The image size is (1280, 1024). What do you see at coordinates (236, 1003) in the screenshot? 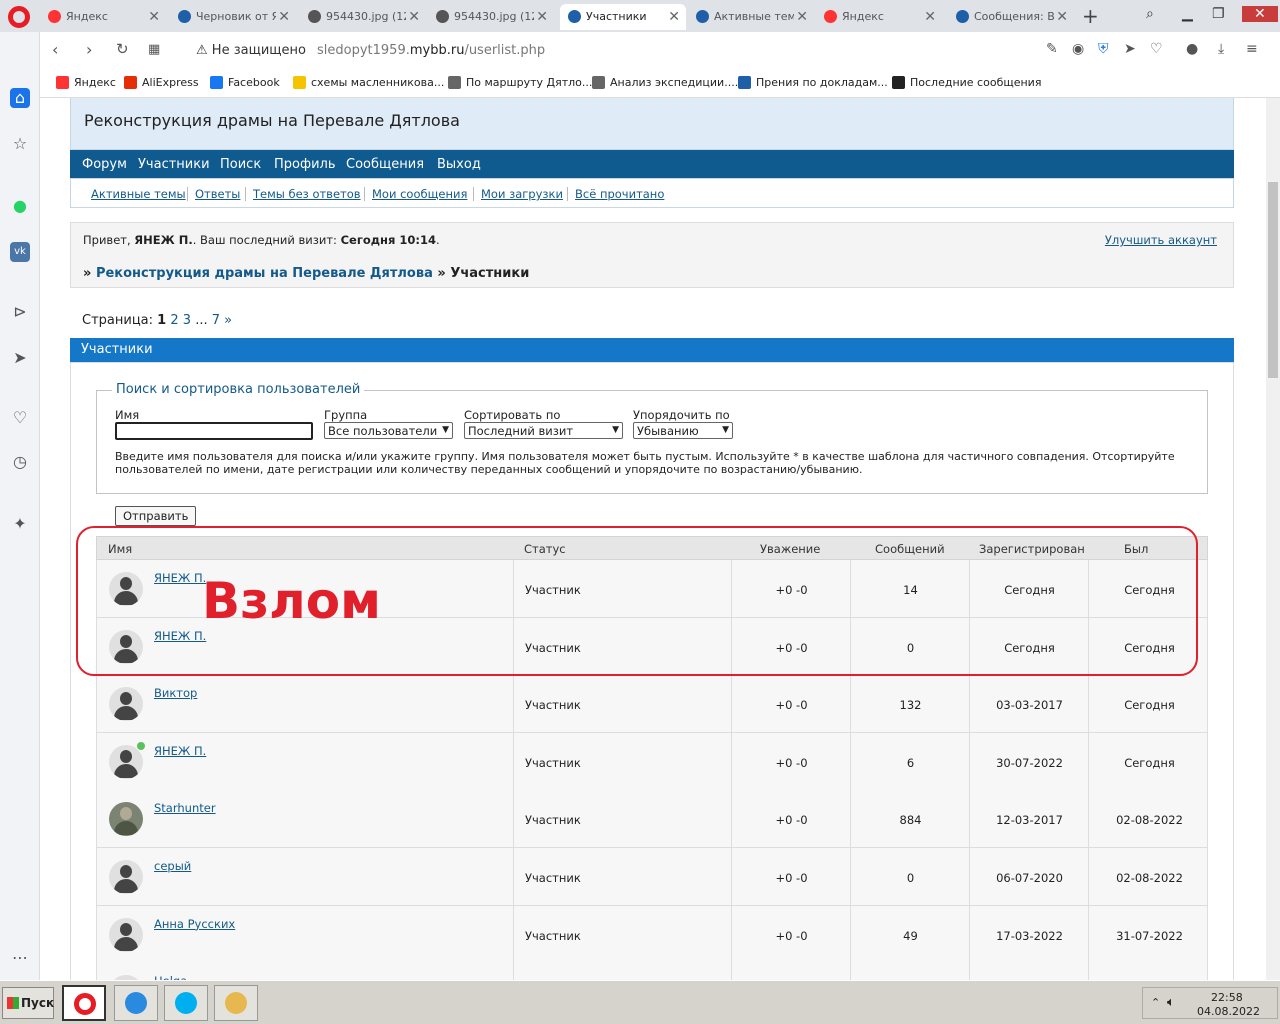
I see `taskbar-paint` at bounding box center [236, 1003].